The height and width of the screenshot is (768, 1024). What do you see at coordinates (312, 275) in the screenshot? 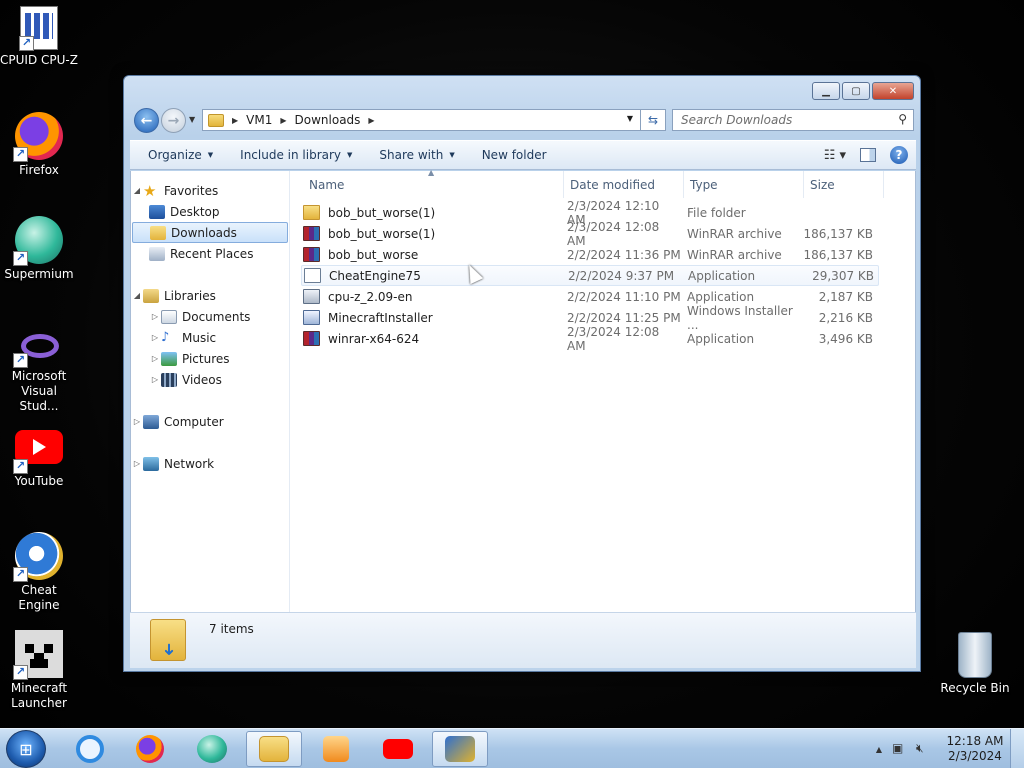
I see `installer-icon` at bounding box center [312, 275].